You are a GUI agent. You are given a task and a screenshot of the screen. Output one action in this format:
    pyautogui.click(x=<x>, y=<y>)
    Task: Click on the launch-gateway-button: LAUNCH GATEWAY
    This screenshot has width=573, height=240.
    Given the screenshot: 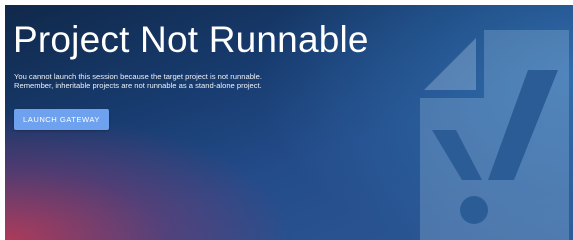 What is the action you would take?
    pyautogui.click(x=61, y=119)
    